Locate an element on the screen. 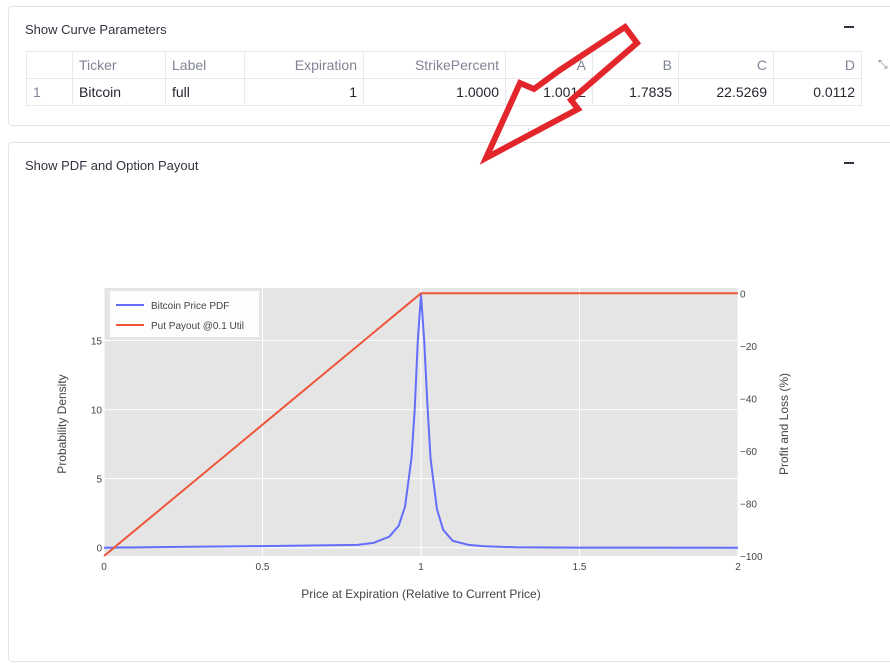  y2-tick-label: −20 is located at coordinates (748, 347).